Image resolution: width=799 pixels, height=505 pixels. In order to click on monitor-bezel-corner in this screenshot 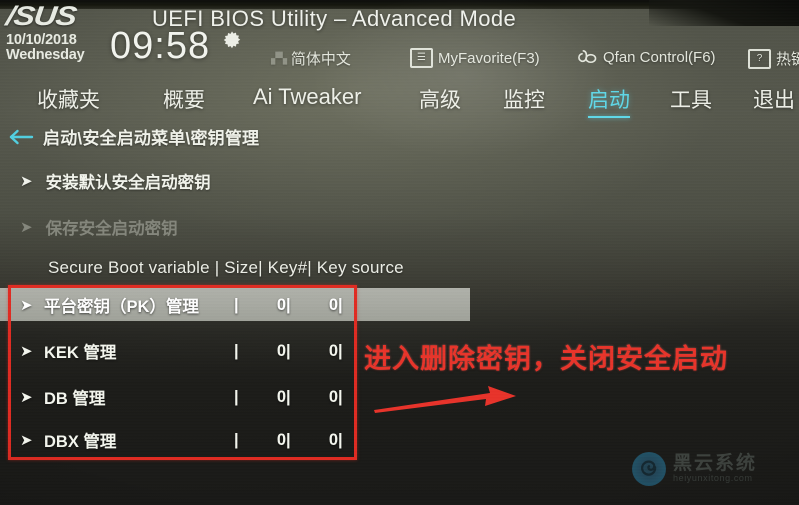, I will do `click(724, 13)`.